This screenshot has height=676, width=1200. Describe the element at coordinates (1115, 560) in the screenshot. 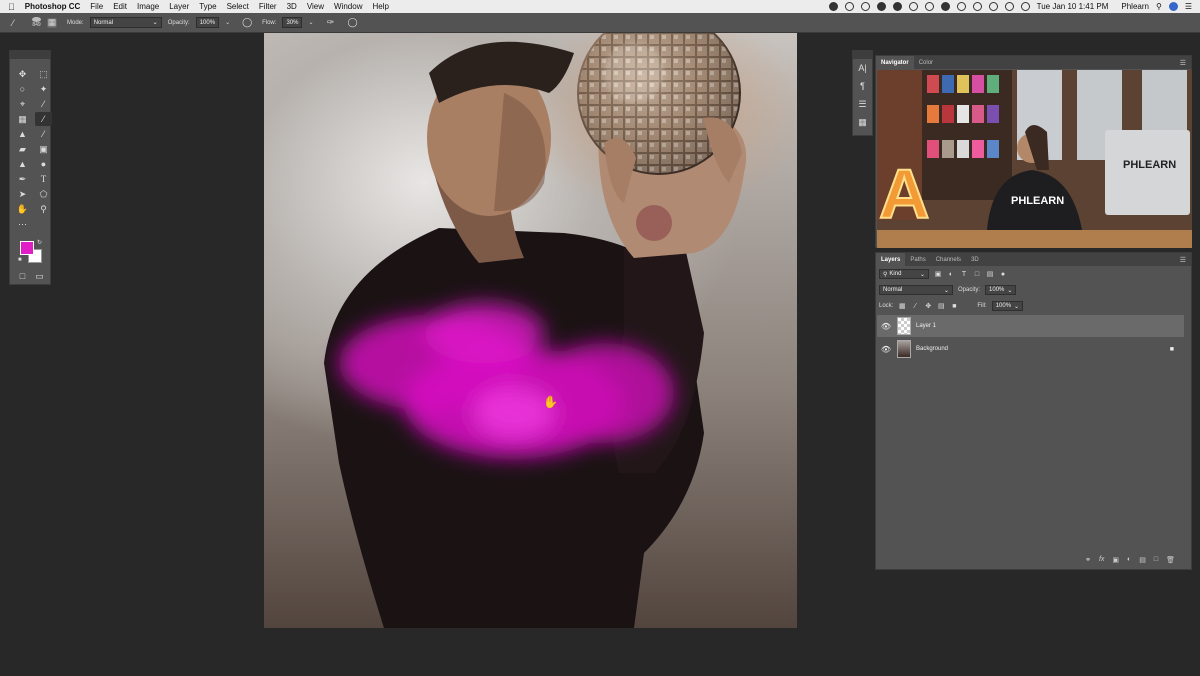

I see `add-mask-icon: ▣` at that location.